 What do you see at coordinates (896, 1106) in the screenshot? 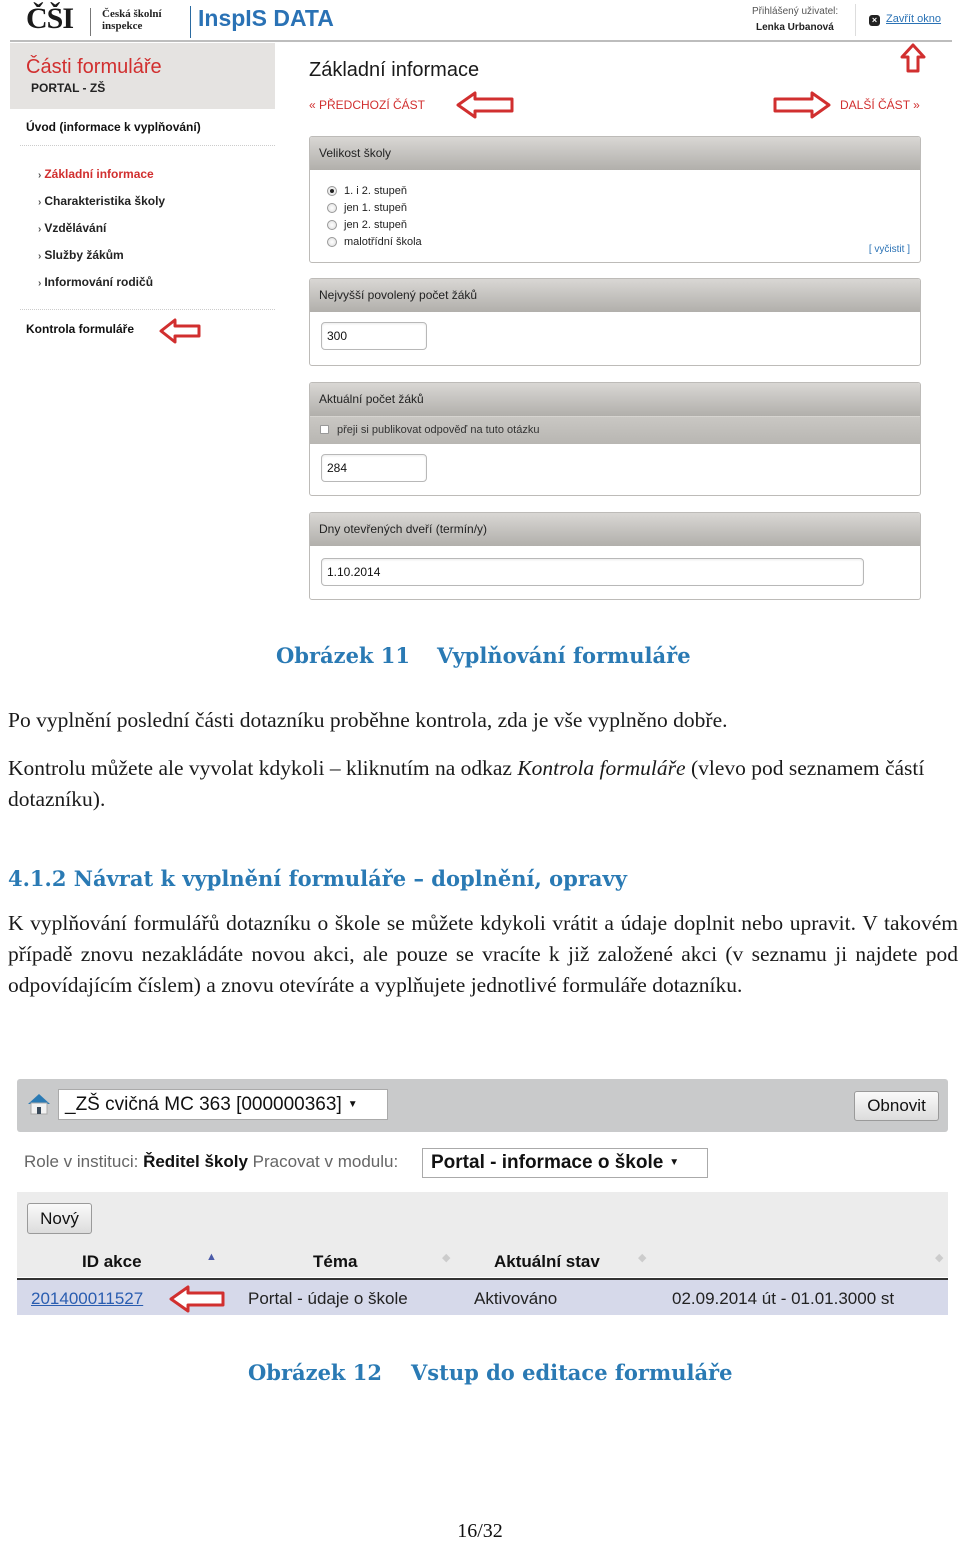
I see `refresh-button: Obnovit` at bounding box center [896, 1106].